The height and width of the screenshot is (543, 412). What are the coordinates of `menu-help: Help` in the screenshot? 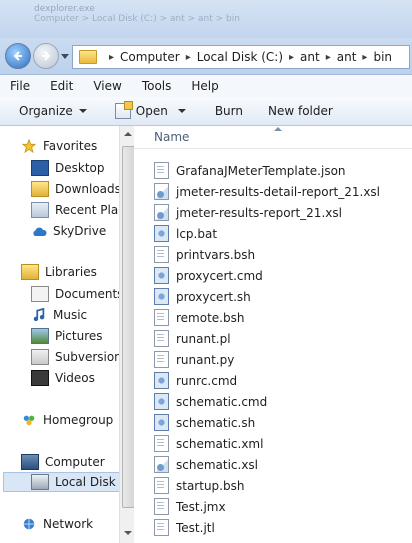 It's located at (204, 86).